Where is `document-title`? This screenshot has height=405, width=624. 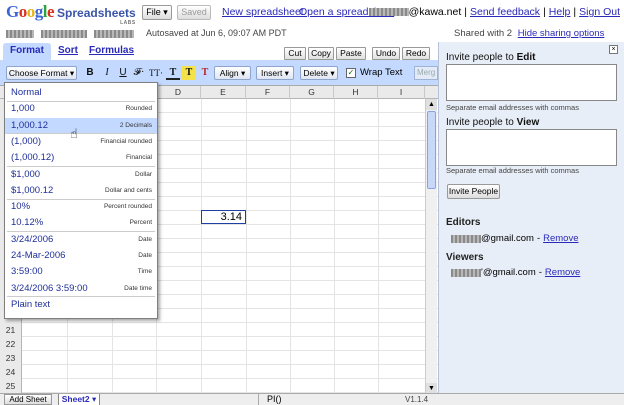 document-title is located at coordinates (70, 34).